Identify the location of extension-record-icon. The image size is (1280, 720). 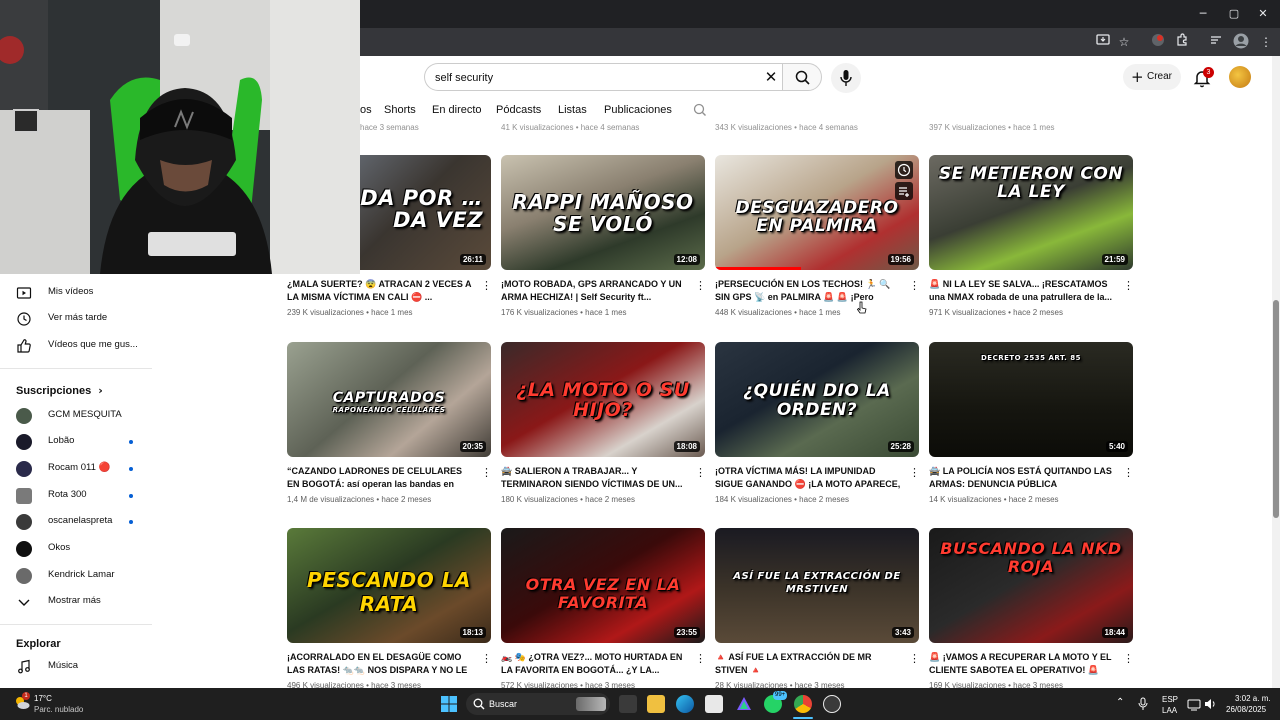
(1158, 42).